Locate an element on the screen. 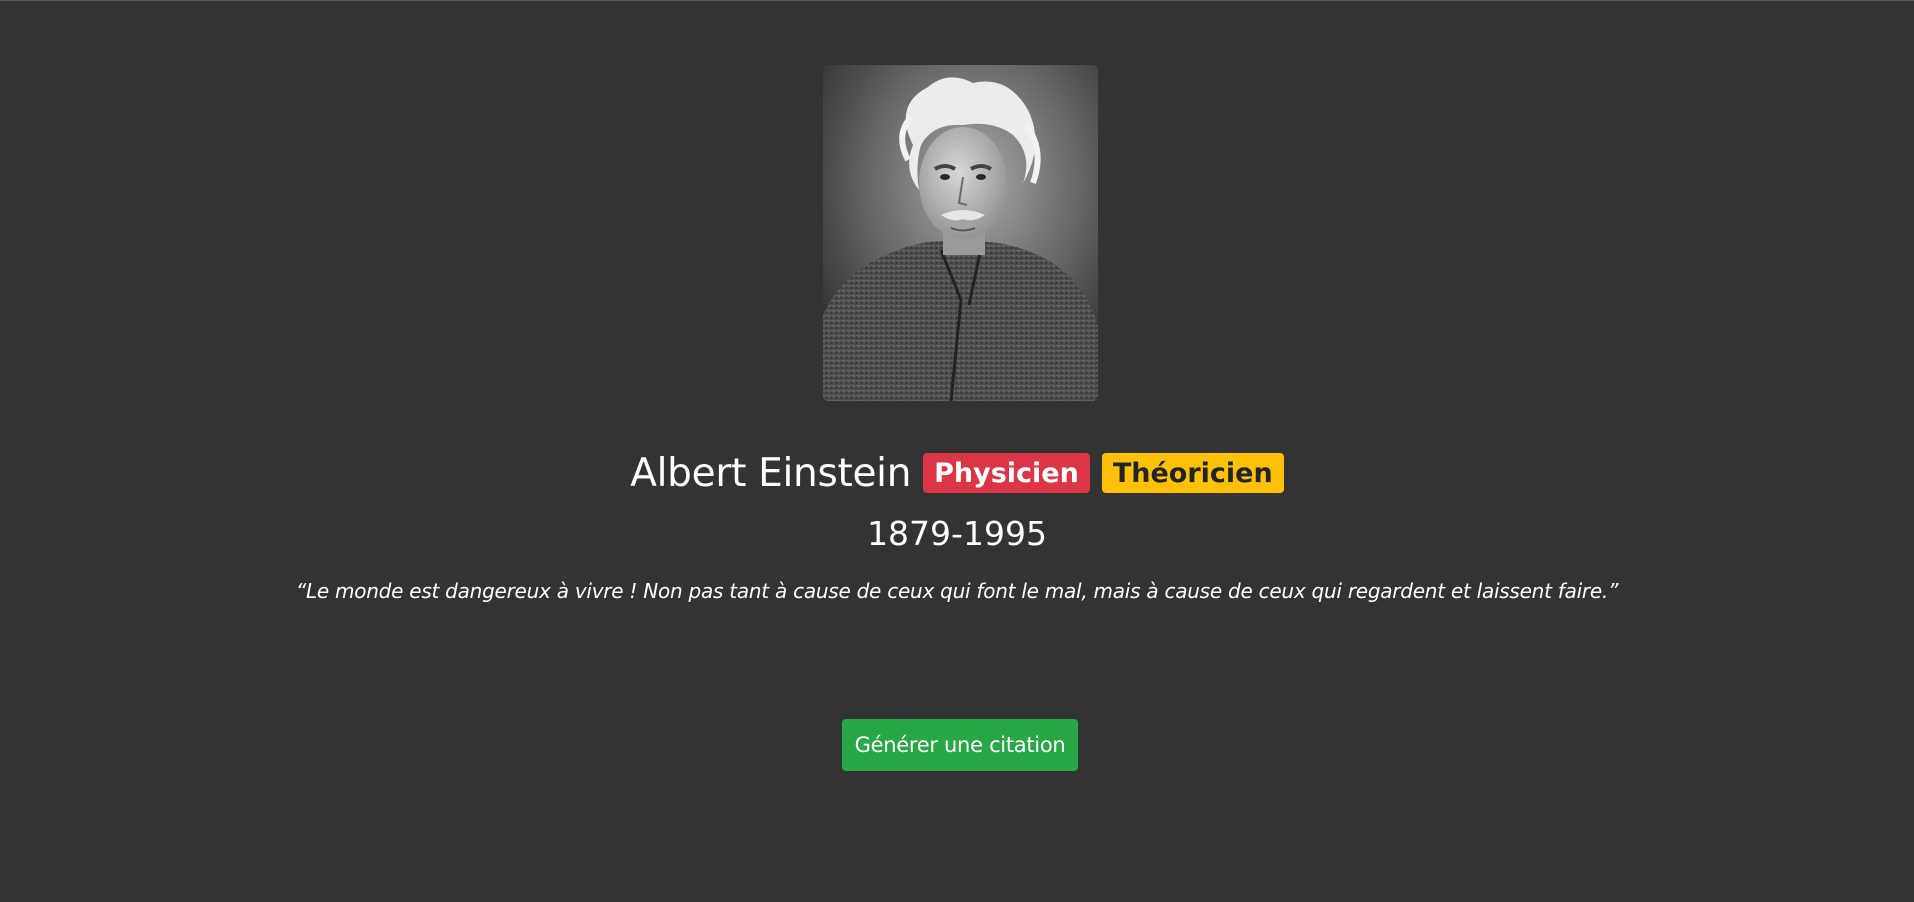  generate-quote-button: Générer une citation is located at coordinates (960, 745).